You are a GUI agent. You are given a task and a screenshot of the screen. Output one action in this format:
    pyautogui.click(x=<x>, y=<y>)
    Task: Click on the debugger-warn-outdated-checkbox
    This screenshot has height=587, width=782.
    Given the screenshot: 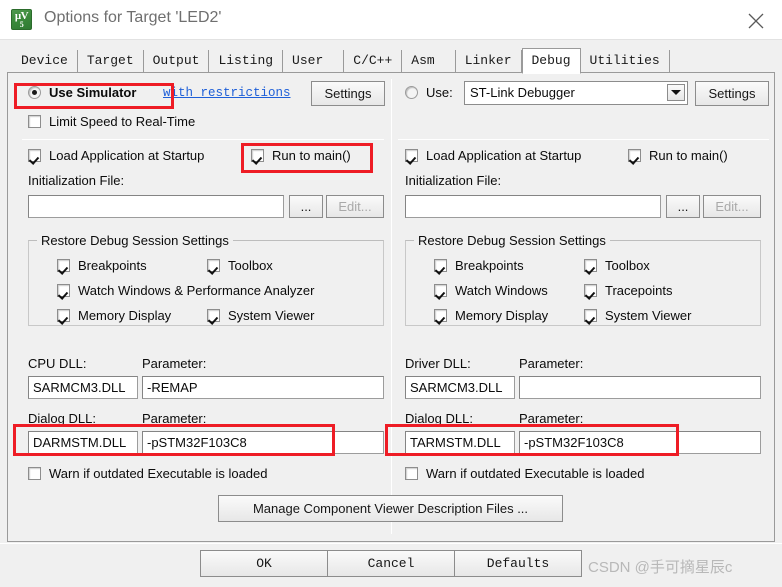 What is the action you would take?
    pyautogui.click(x=411, y=473)
    